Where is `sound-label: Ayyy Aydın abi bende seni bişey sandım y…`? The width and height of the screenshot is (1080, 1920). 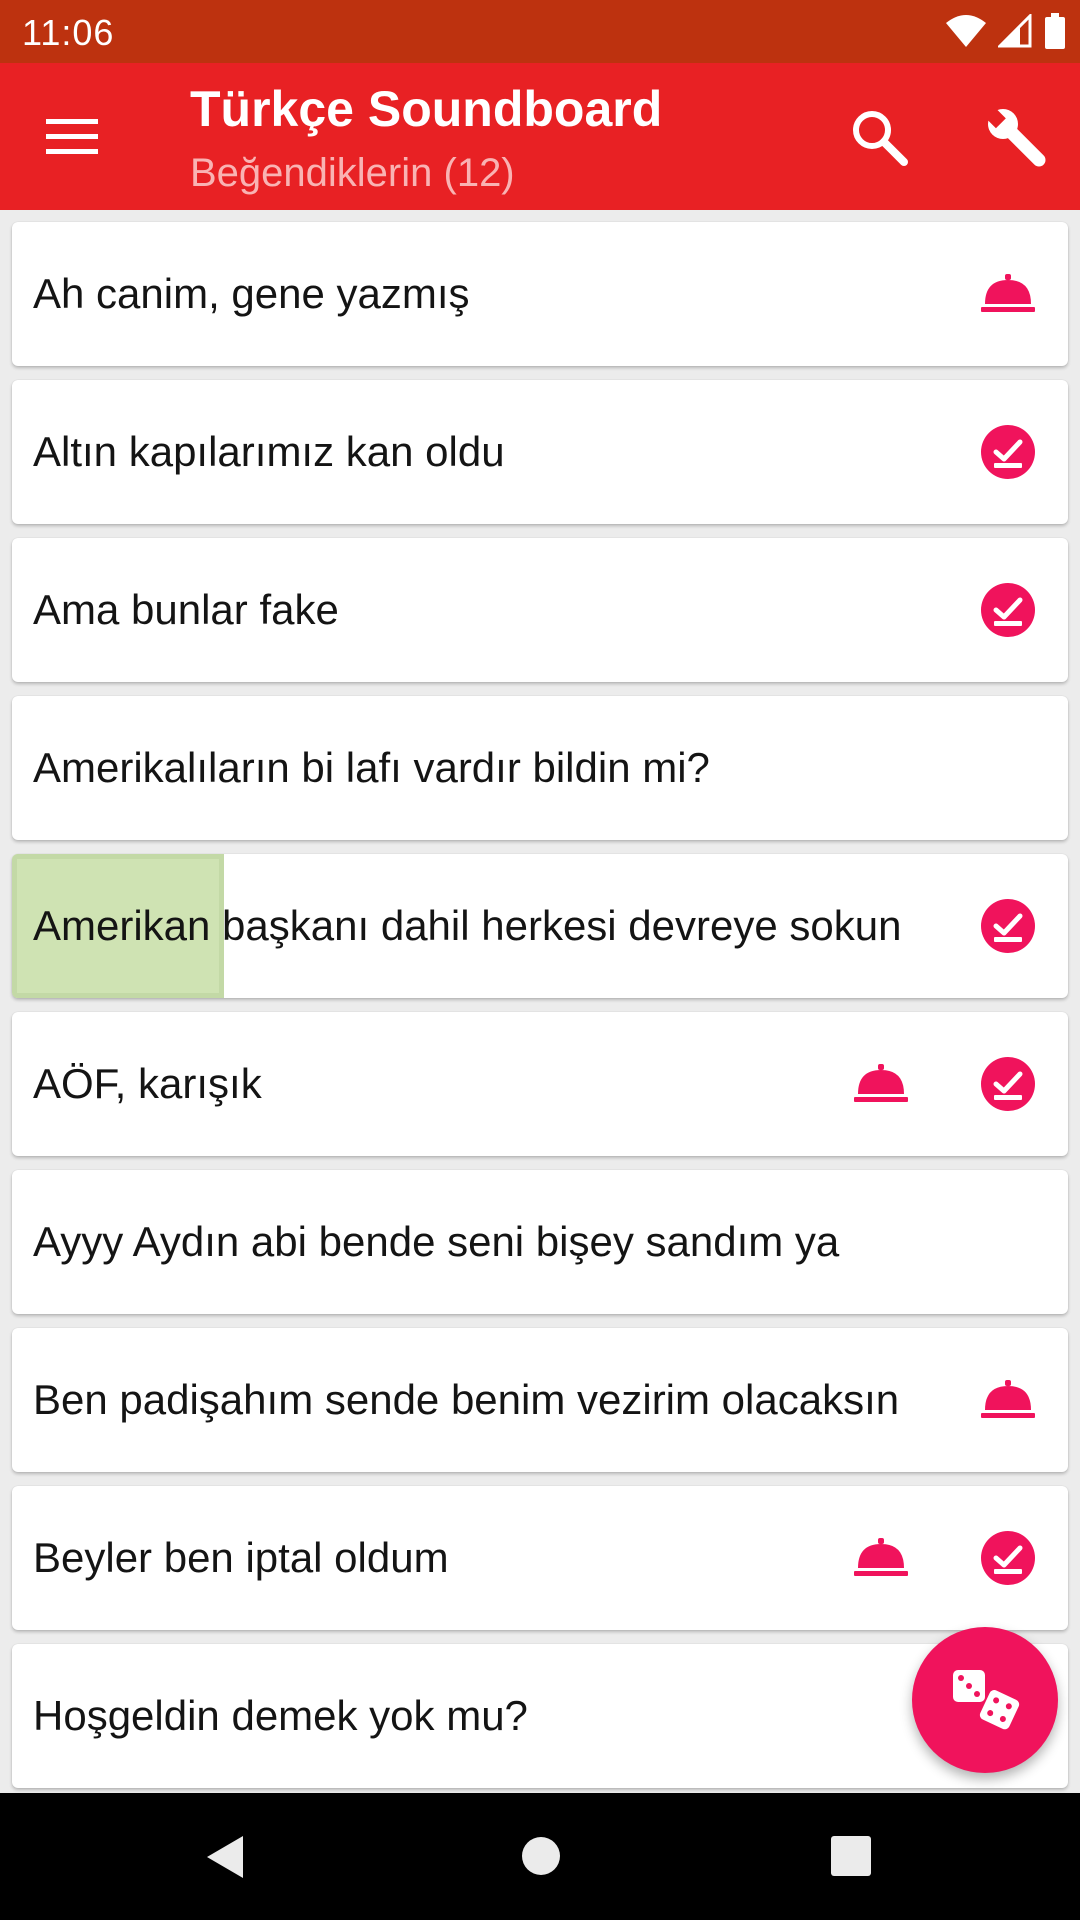 sound-label: Ayyy Aydın abi bende seni bişey sandım y… is located at coordinates (436, 1241).